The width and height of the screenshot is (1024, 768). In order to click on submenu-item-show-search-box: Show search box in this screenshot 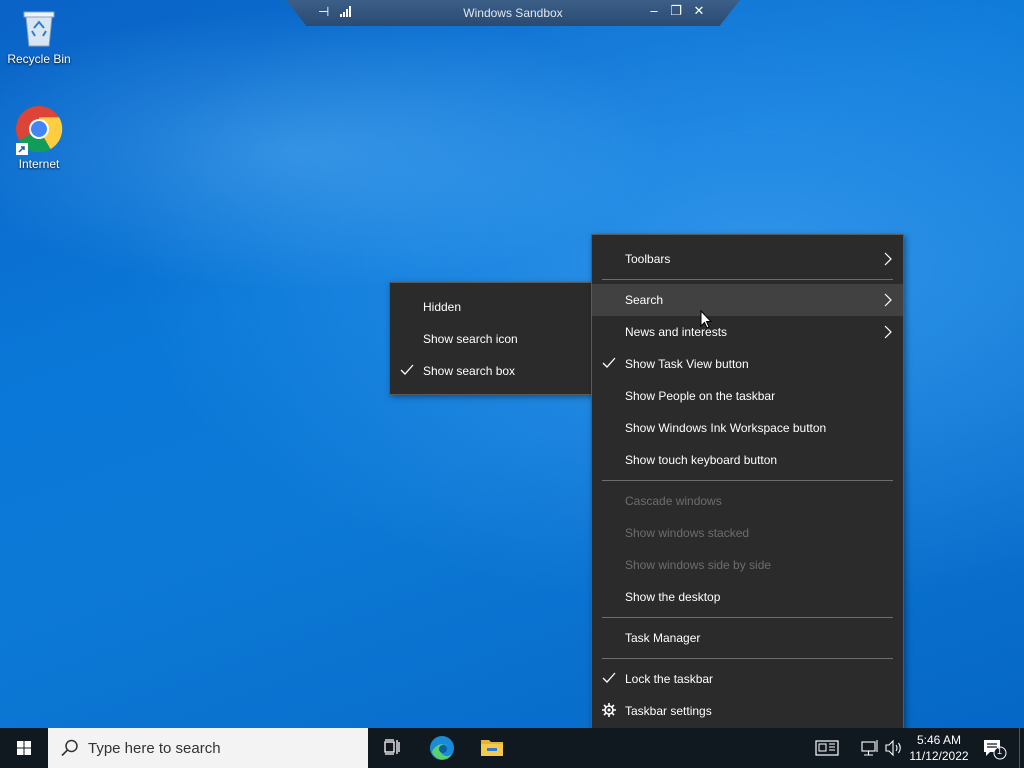, I will do `click(491, 371)`.